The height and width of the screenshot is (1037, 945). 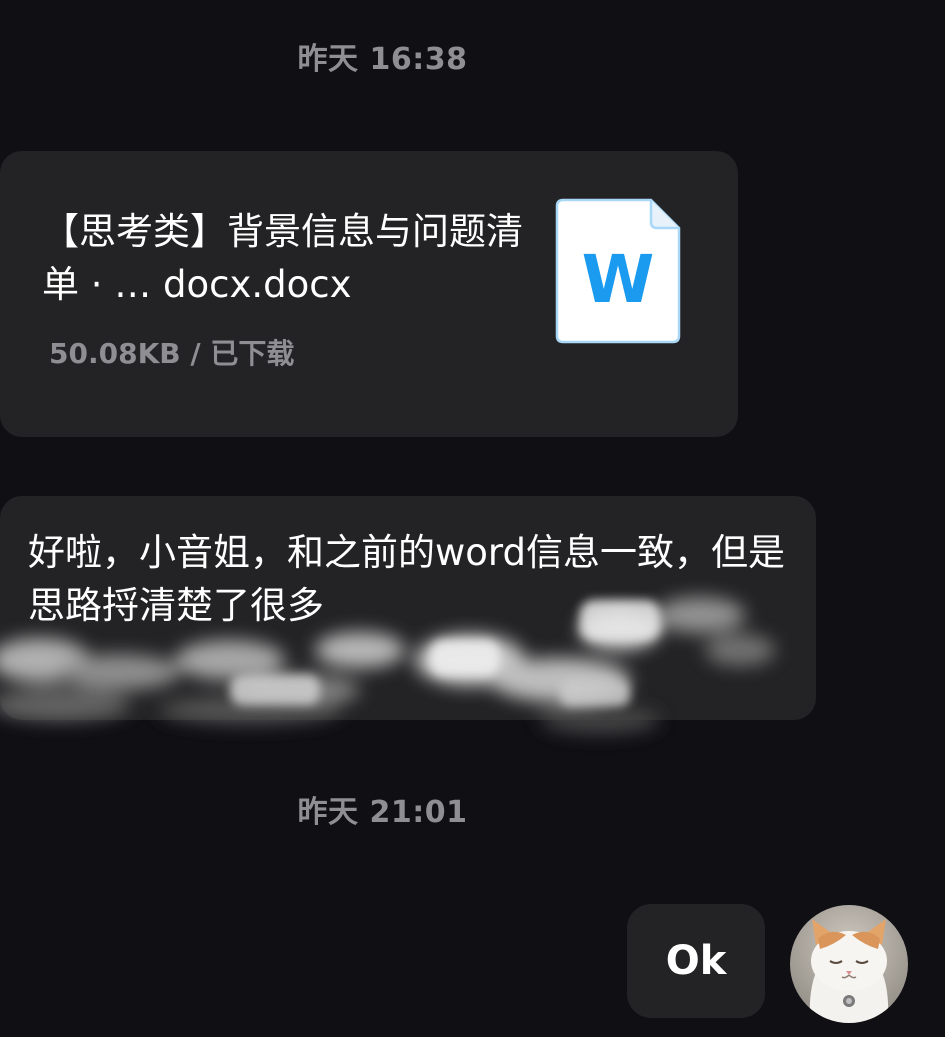 I want to click on message-text: 好啦，小音姐，和之前的word信息一致，但是思路捋清楚了很多, so click(x=406, y=579).